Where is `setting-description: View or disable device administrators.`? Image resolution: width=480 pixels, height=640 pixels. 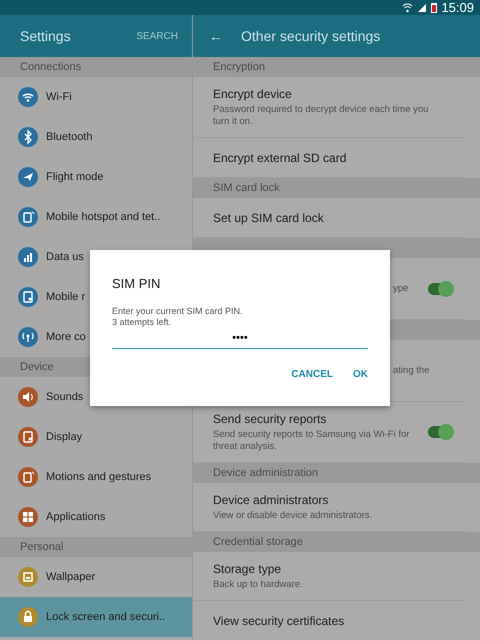 setting-description: View or disable device administrators. is located at coordinates (293, 516).